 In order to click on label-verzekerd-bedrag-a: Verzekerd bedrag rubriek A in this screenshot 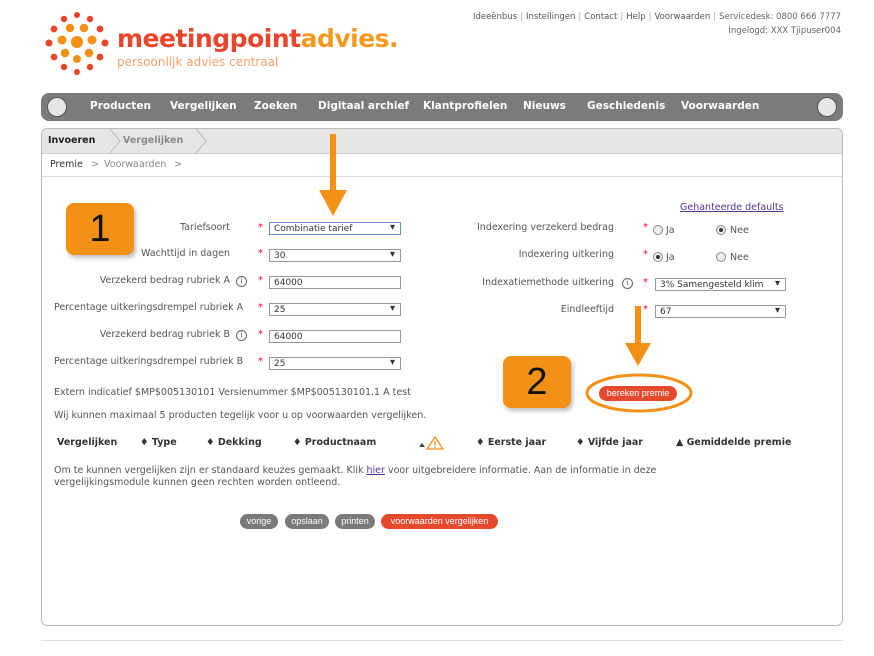, I will do `click(164, 280)`.